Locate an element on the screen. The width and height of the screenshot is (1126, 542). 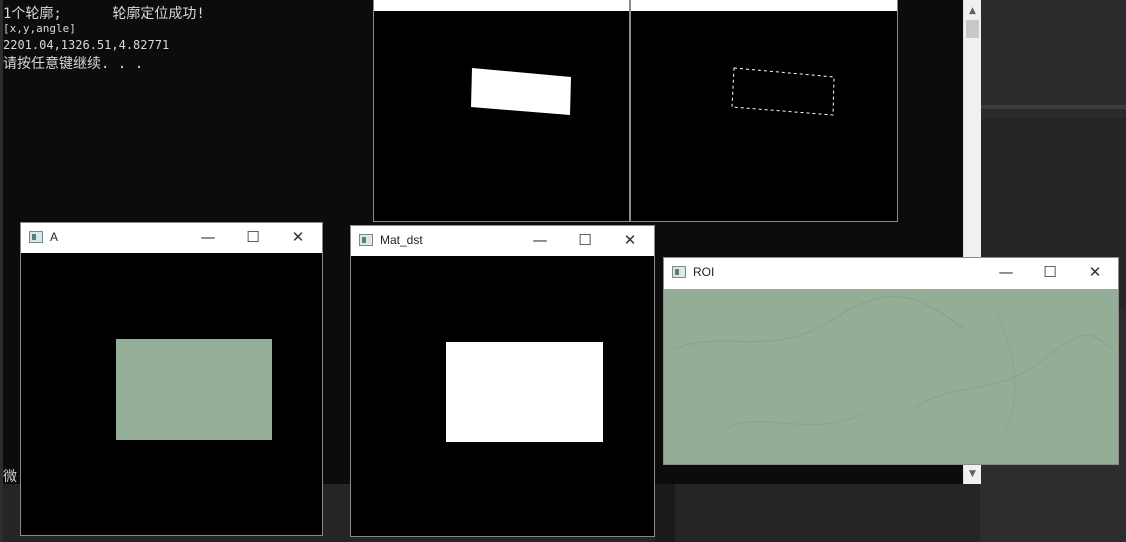
window-titlebar: A — ☐ ✕ is located at coordinates (171, 238).